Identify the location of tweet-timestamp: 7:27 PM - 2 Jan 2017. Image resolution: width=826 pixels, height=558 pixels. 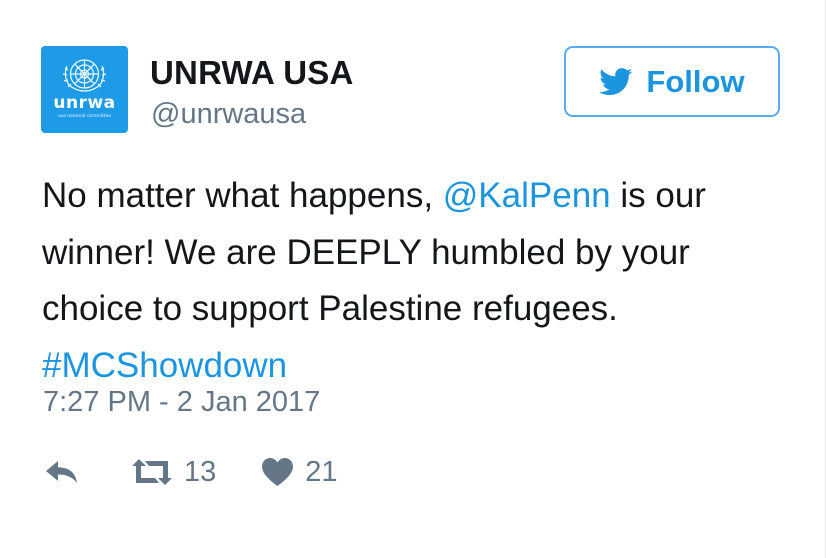
(181, 402).